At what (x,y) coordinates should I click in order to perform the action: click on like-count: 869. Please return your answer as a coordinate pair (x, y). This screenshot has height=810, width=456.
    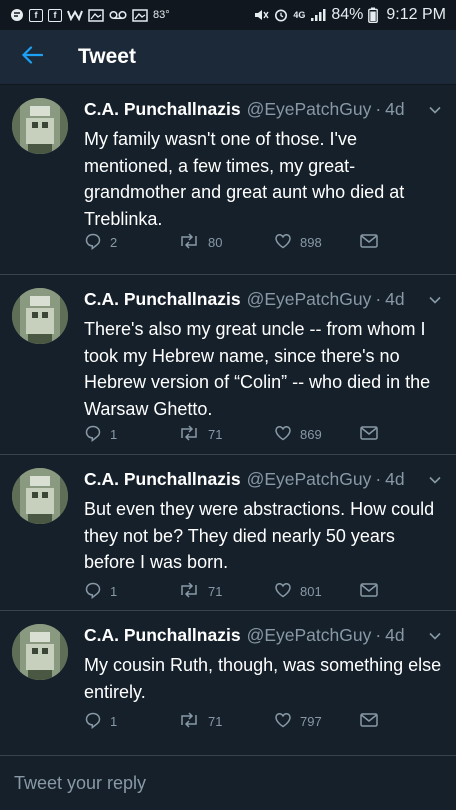
    Looking at the image, I should click on (311, 434).